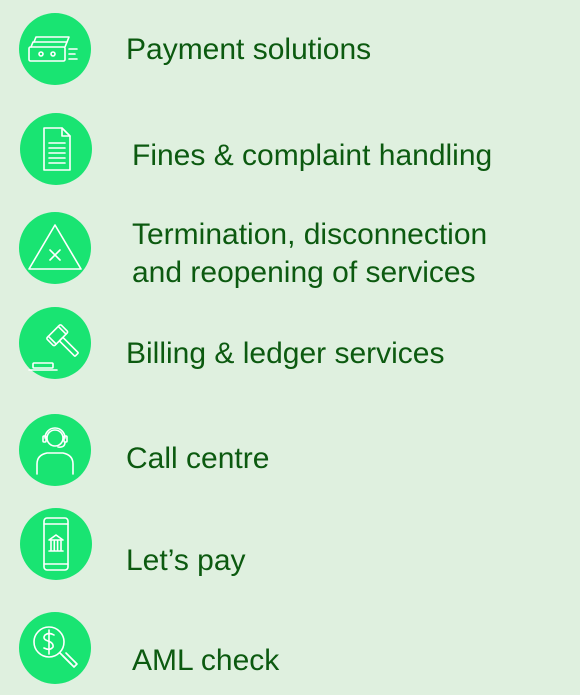  Describe the element at coordinates (206, 660) in the screenshot. I see `service-label: AML check` at that location.